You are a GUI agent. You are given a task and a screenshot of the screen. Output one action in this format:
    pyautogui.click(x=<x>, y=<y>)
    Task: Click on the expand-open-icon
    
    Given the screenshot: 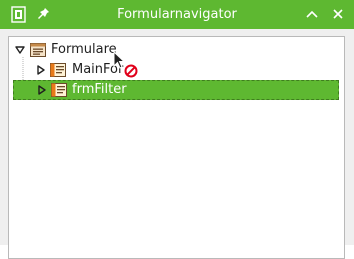 What is the action you would take?
    pyautogui.click(x=20, y=50)
    